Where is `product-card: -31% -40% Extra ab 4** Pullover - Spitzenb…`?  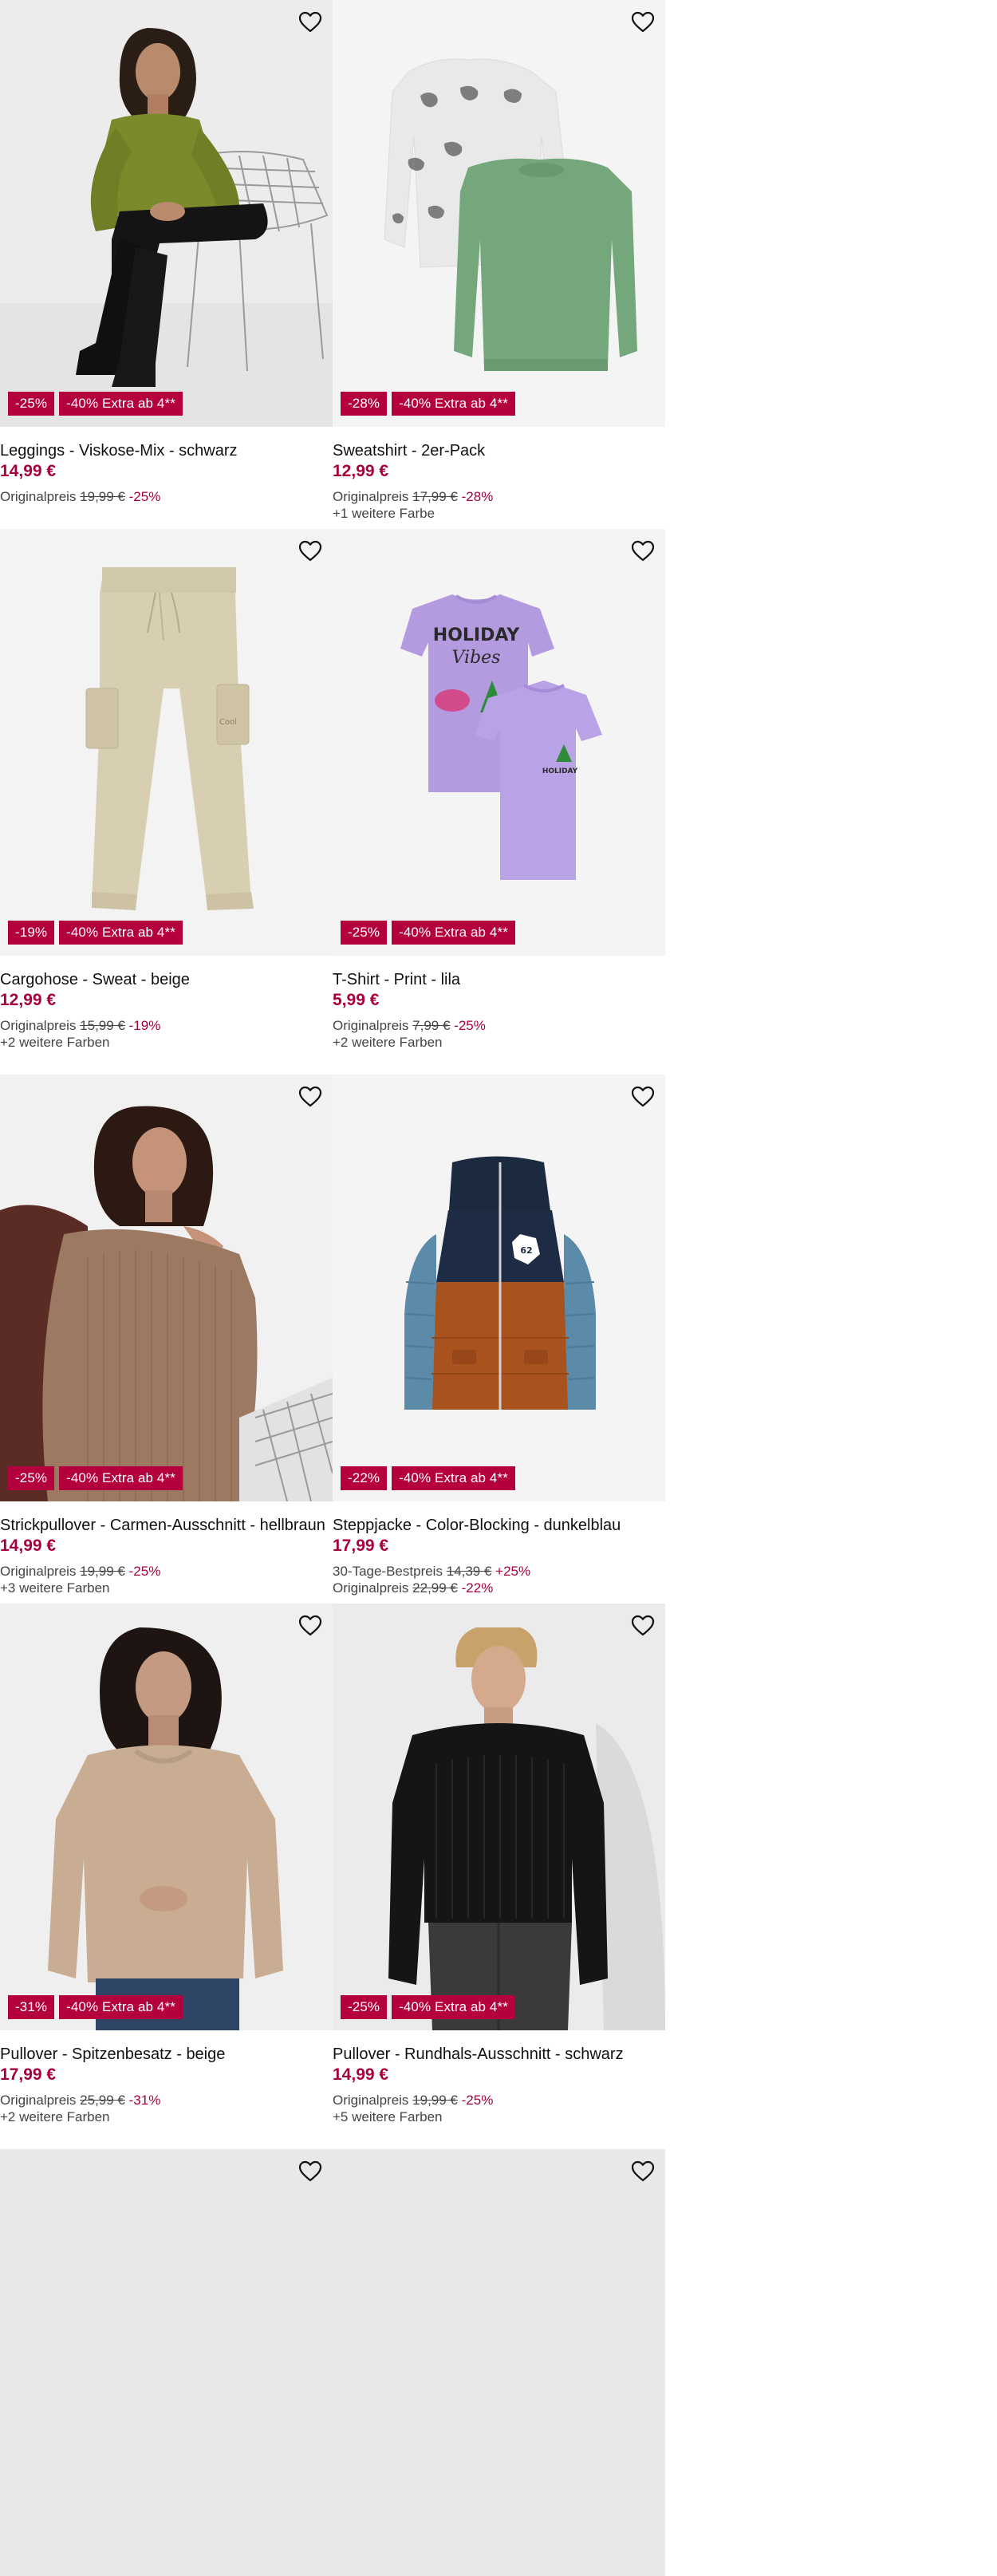 product-card: -31% -40% Extra ab 4** Pullover - Spitzenb… is located at coordinates (166, 1877).